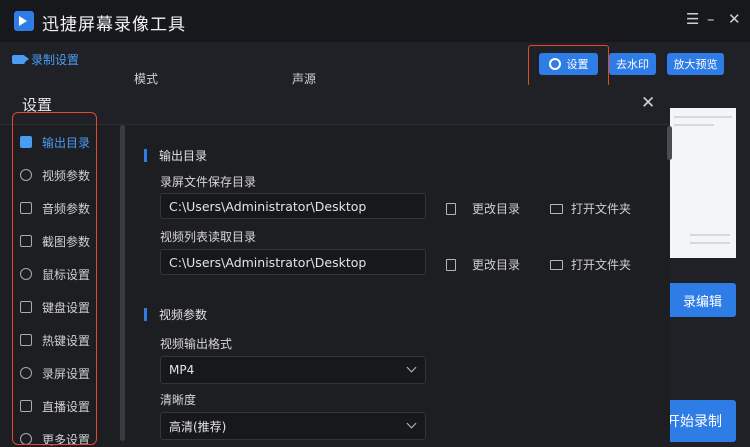  I want to click on clarity-select: 高清(推荐), so click(293, 426).